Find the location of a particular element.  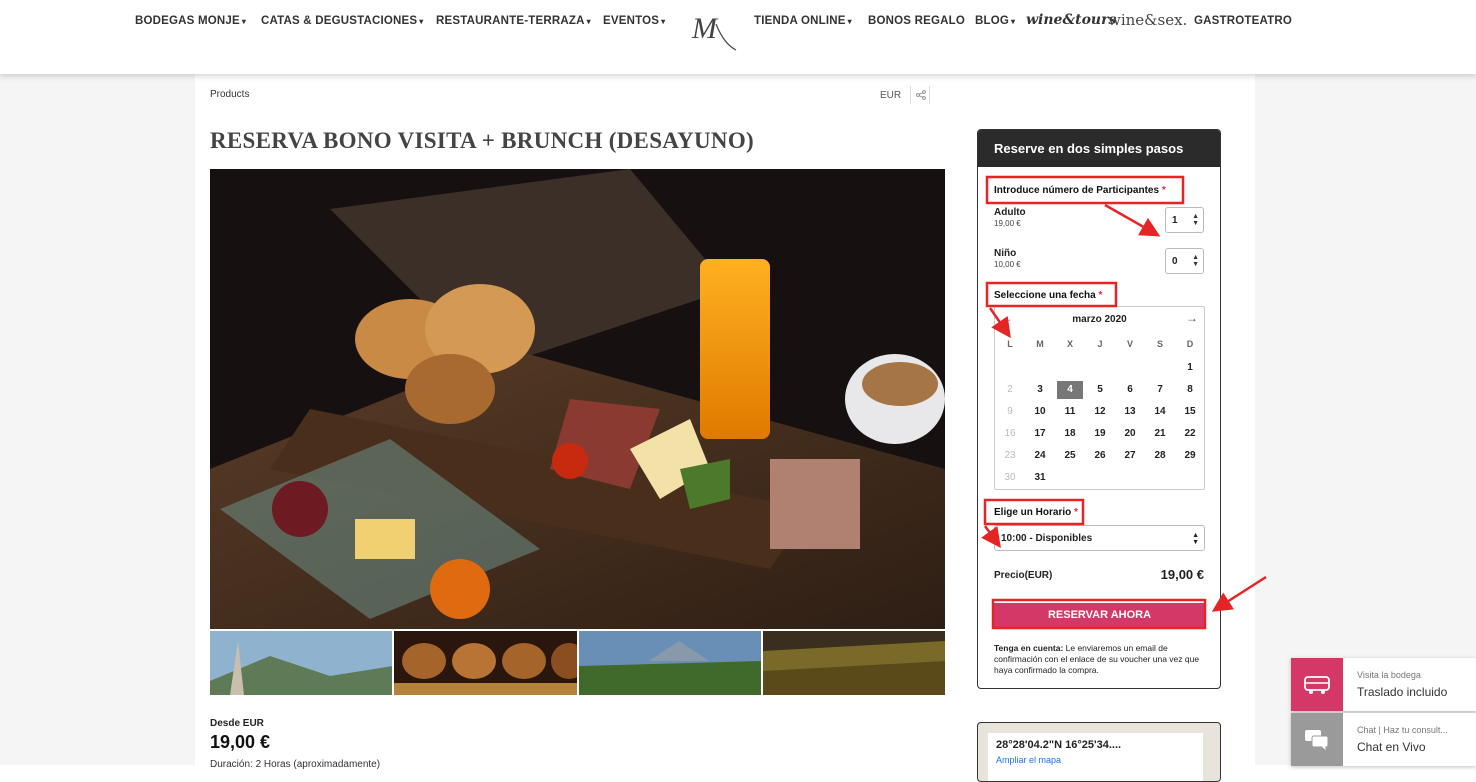

date-label: Seleccione una fecha * is located at coordinates (1048, 295).